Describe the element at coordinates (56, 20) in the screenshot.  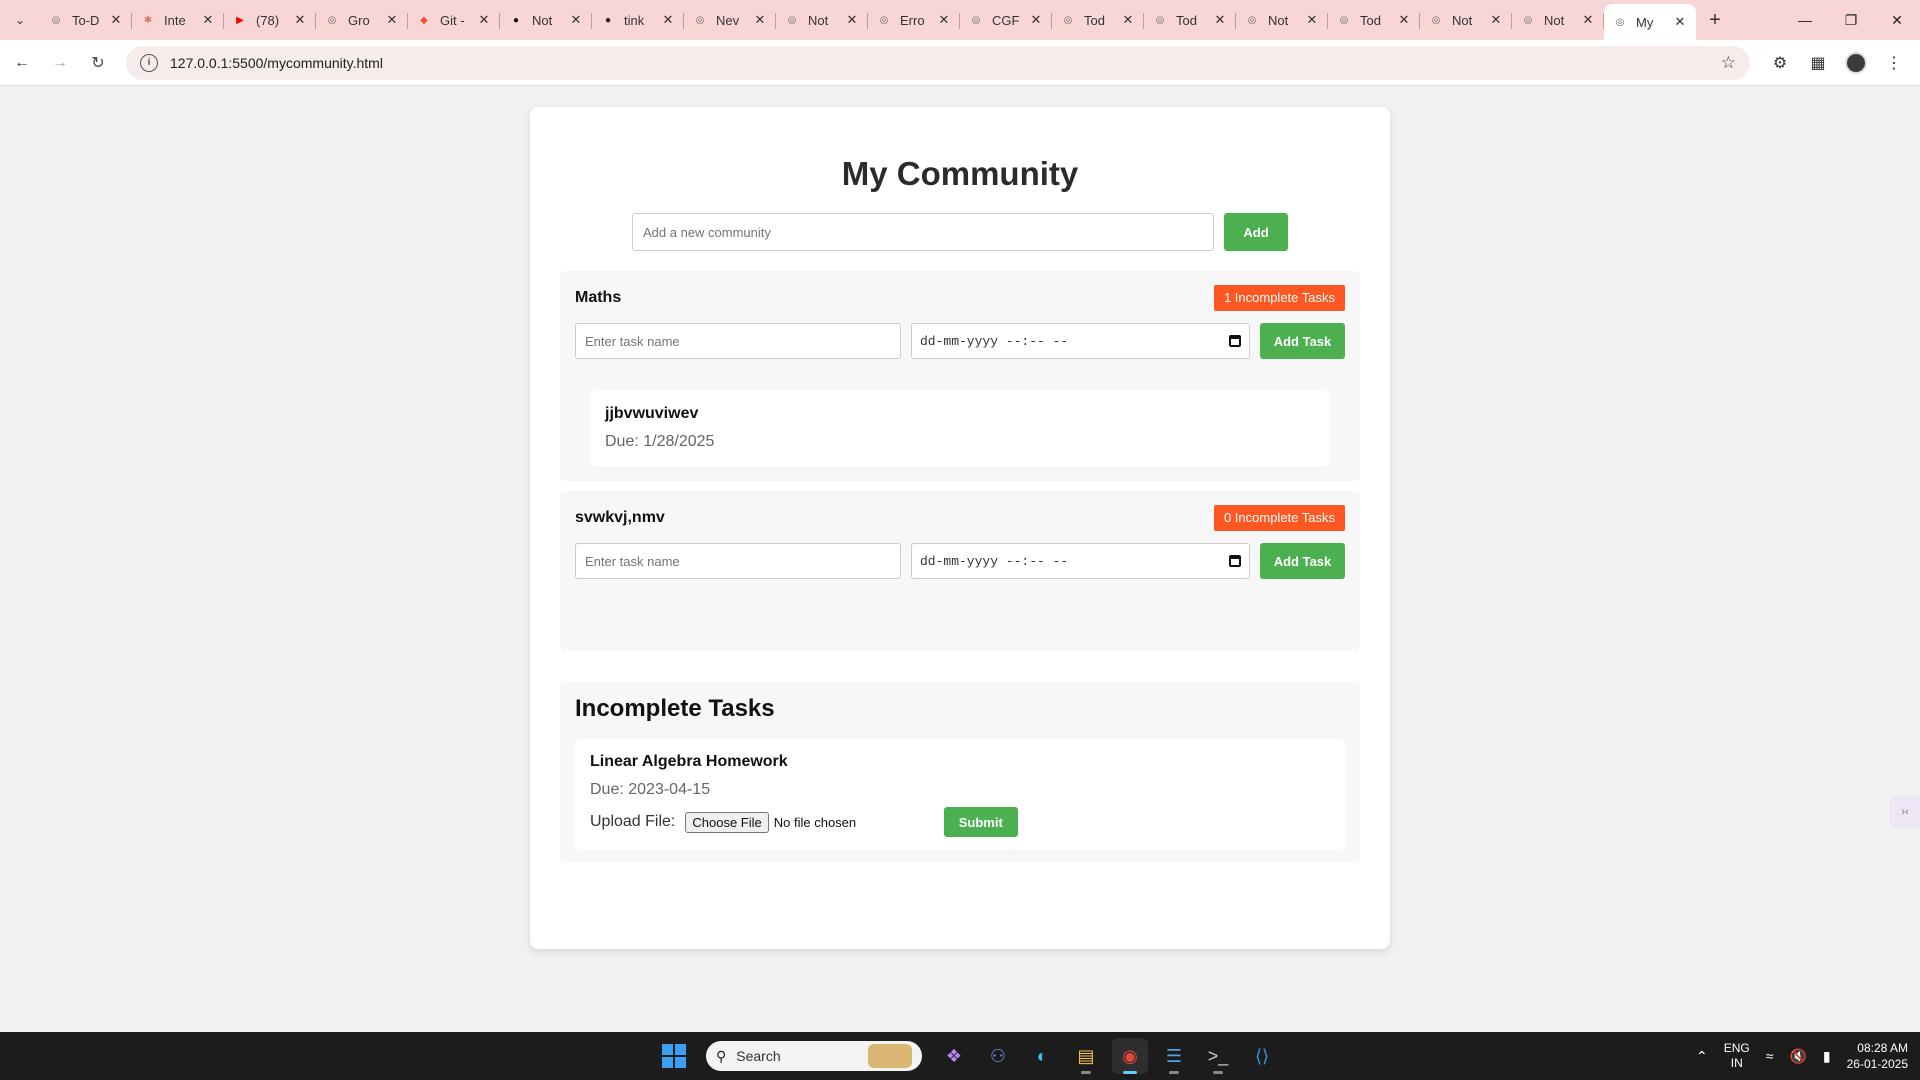
I see `chrome-globe-icon: ◎` at that location.